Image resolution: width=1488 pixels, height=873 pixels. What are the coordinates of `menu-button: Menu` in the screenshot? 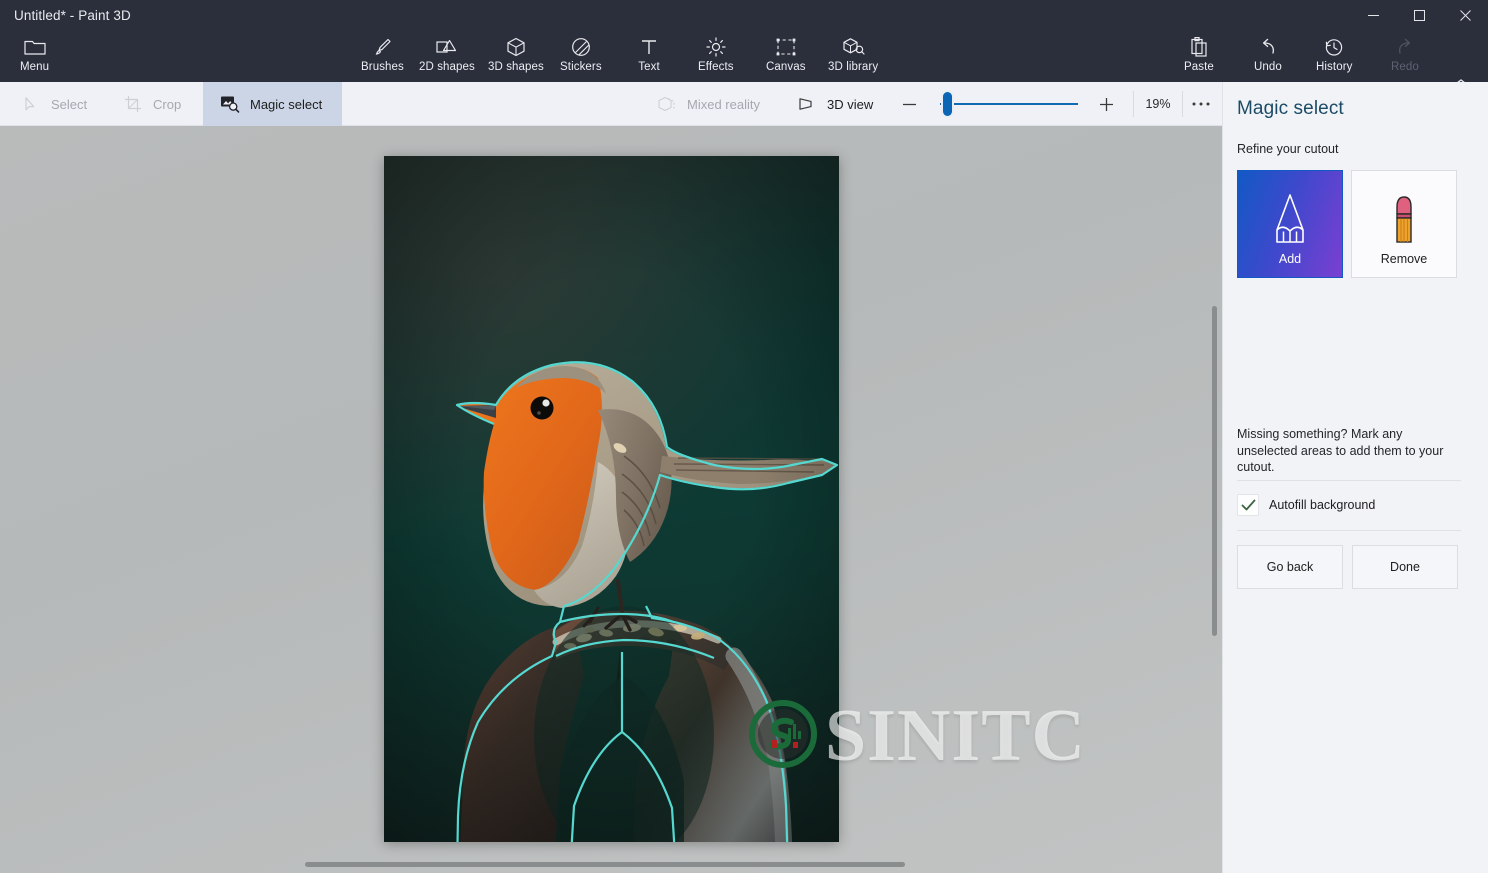 It's located at (34, 52).